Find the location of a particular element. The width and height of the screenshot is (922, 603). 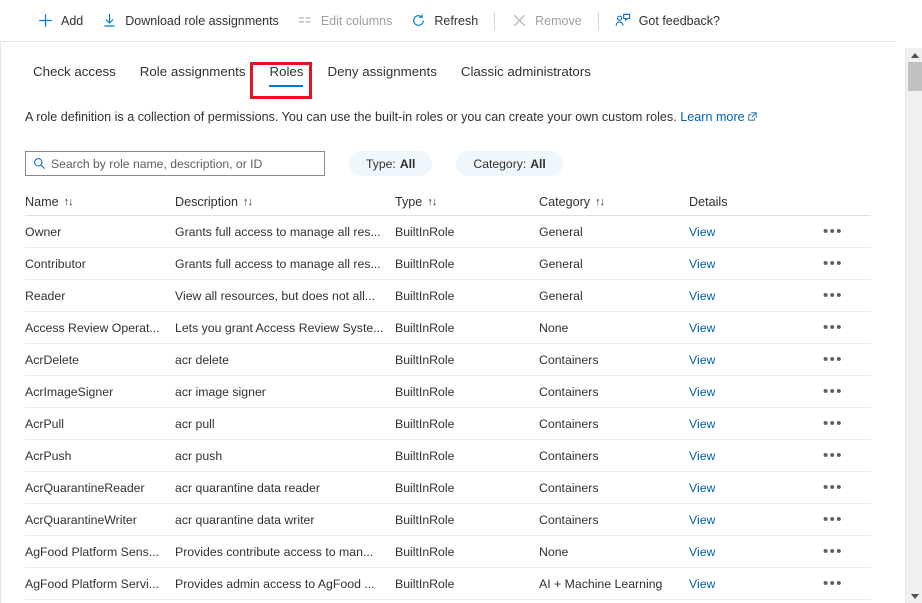

toolbar-divider is located at coordinates (448, 41).